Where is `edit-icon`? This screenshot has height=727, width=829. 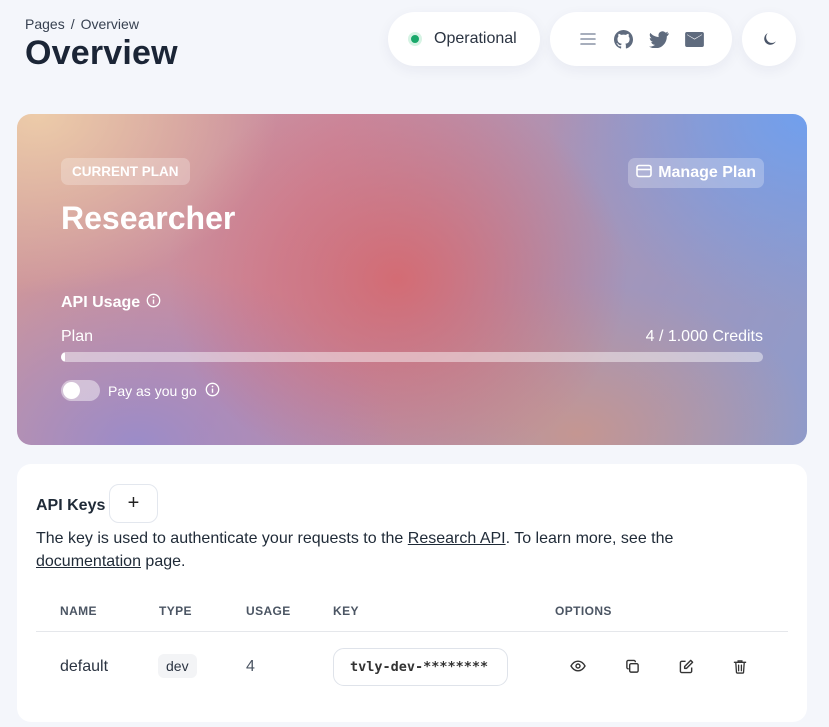
edit-icon is located at coordinates (686, 666).